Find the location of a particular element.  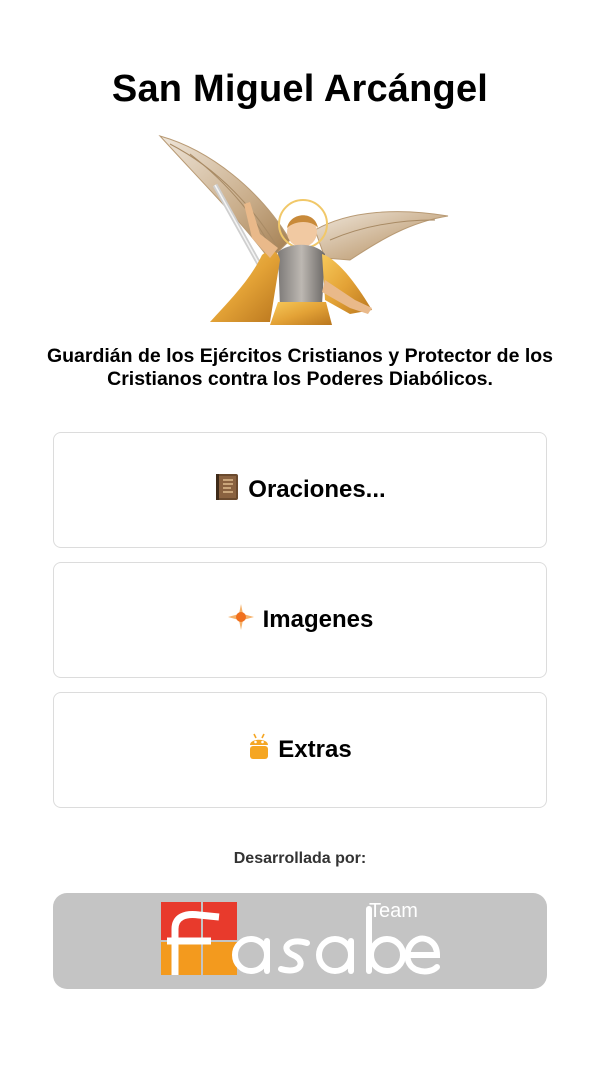

archangel-image is located at coordinates (300, 227).